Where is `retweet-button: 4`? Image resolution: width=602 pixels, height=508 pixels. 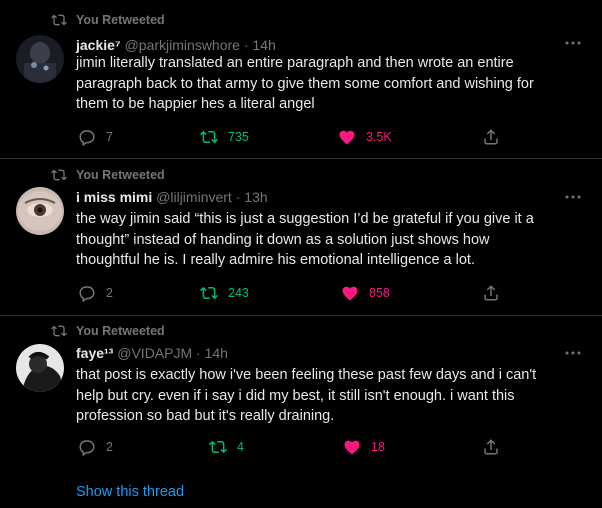
retweet-button: 4 is located at coordinates (226, 447).